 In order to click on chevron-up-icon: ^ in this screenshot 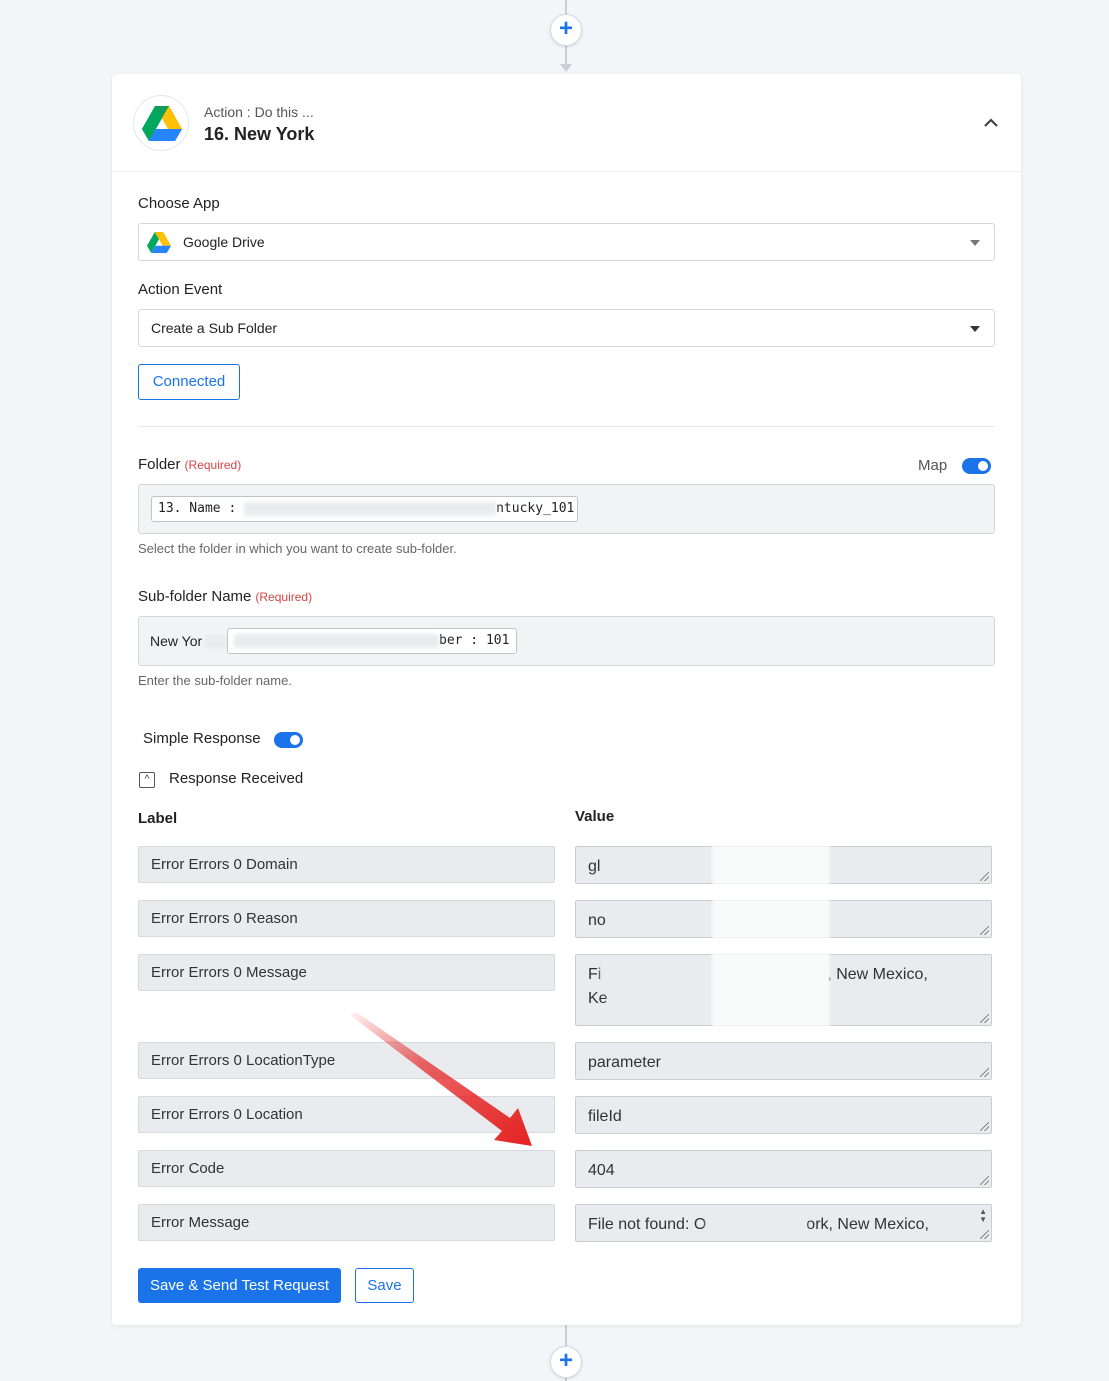, I will do `click(147, 780)`.